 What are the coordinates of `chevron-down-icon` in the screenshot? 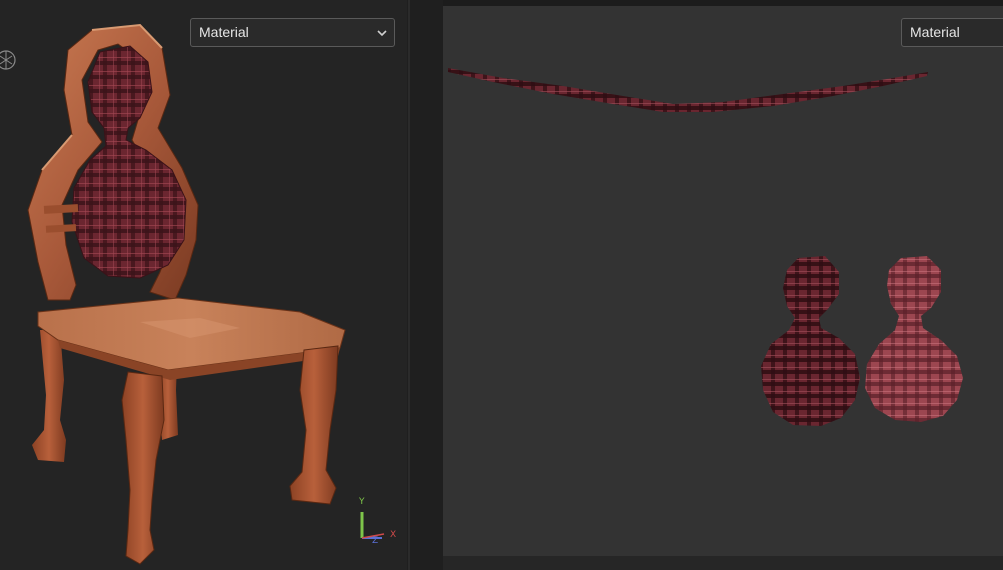 It's located at (382, 33).